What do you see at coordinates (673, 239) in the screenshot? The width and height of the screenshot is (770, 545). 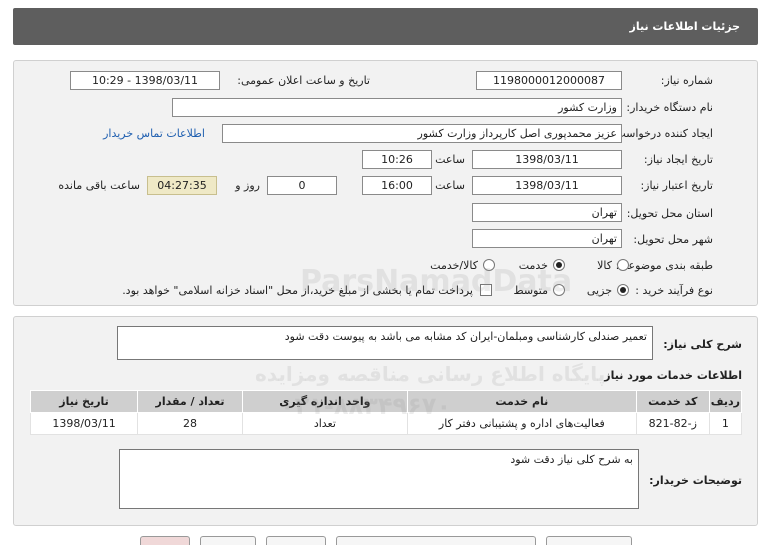 I see `city-label: شهر محل تحویل:` at bounding box center [673, 239].